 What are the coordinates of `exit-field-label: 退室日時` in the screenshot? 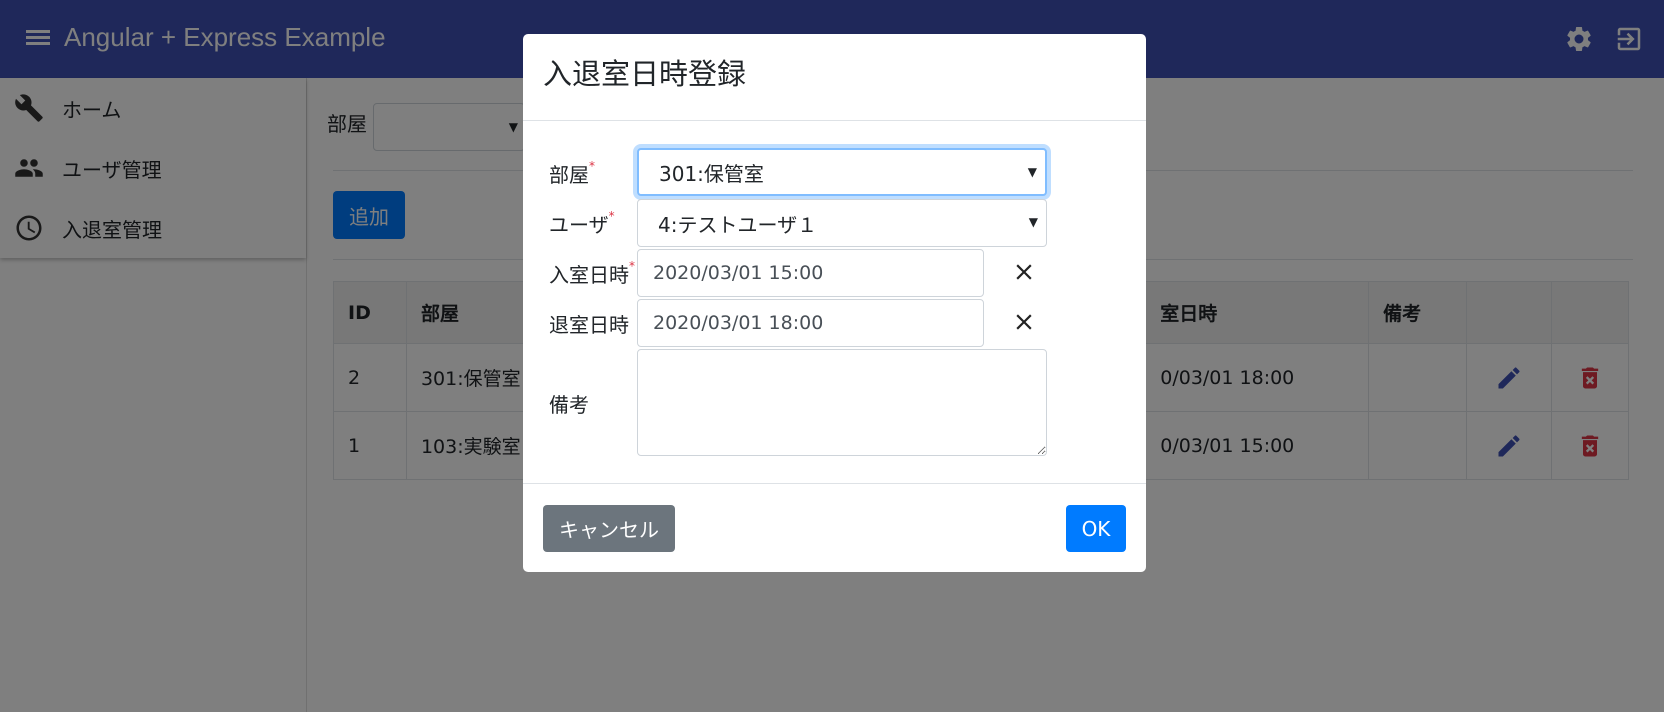 It's located at (589, 325).